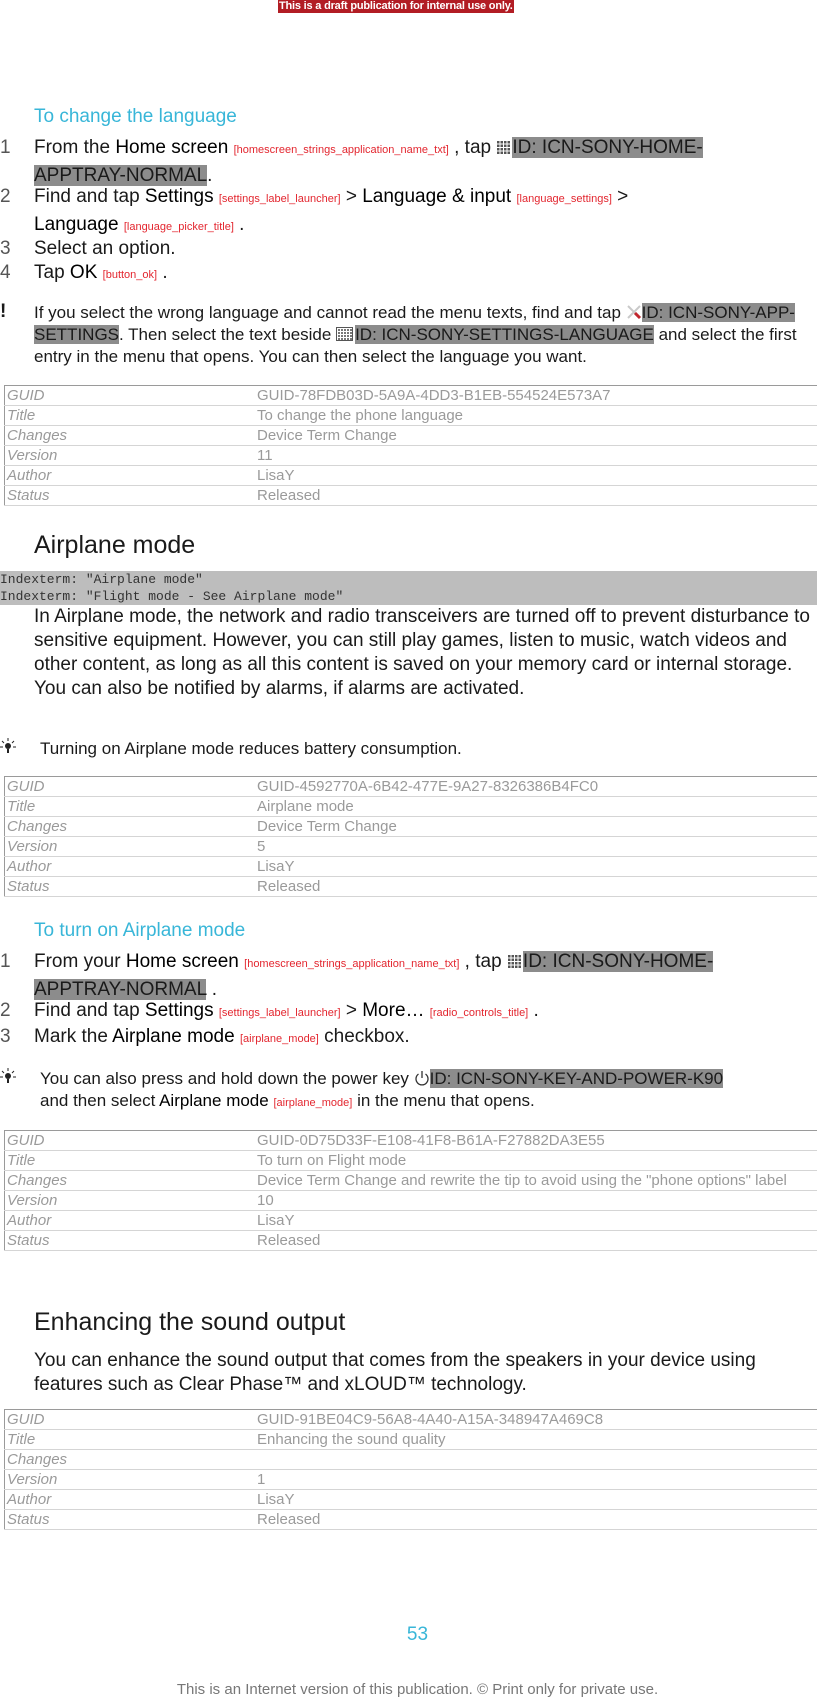 This screenshot has width=817, height=1701. Describe the element at coordinates (345, 334) in the screenshot. I see `language-settings-icon` at that location.